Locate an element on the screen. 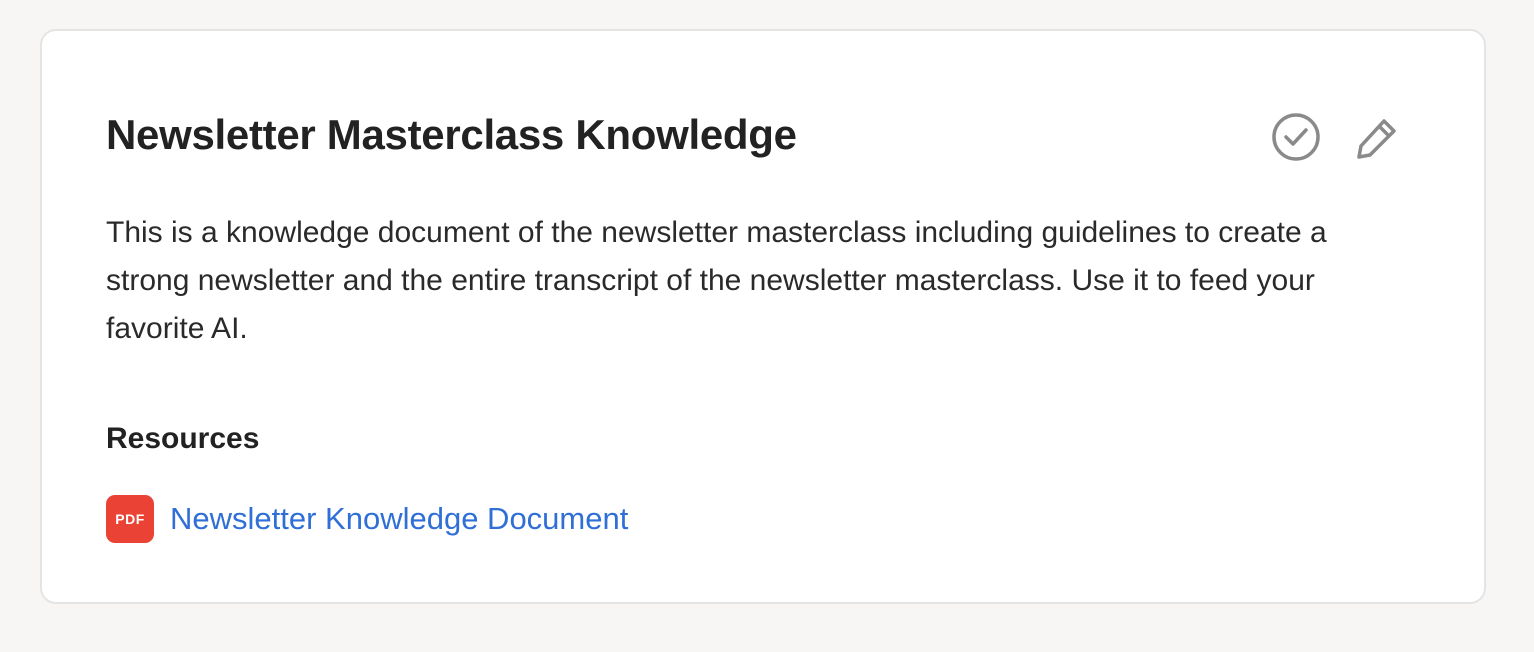 Image resolution: width=1534 pixels, height=652 pixels. card-title: Newsletter Masterclass Knowledge is located at coordinates (451, 134).